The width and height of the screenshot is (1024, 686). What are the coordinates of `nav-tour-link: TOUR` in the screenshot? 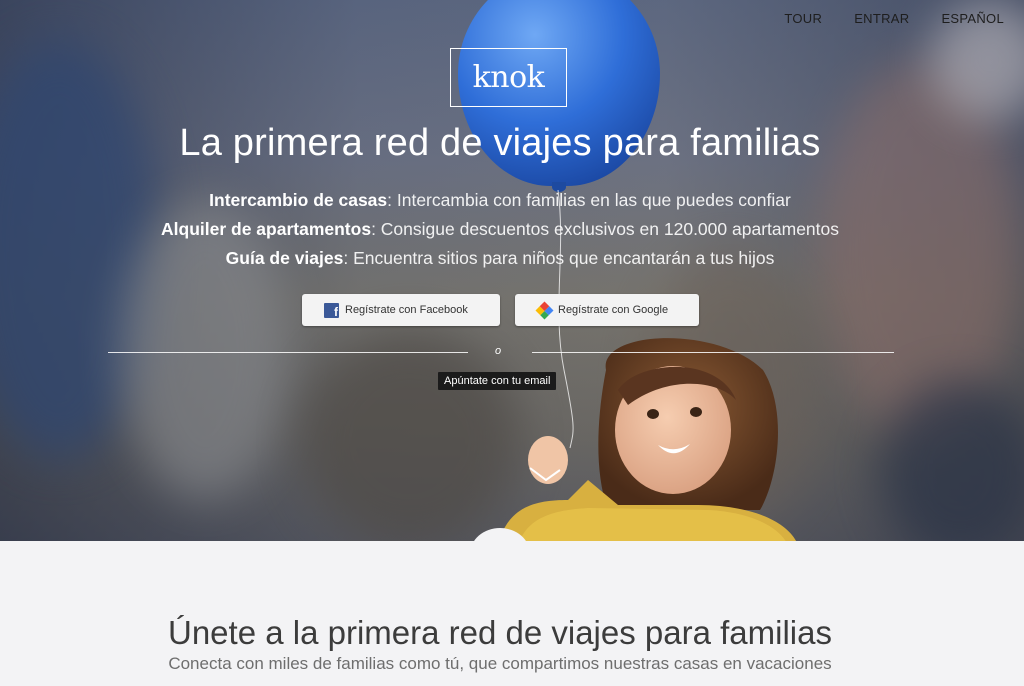 It's located at (803, 18).